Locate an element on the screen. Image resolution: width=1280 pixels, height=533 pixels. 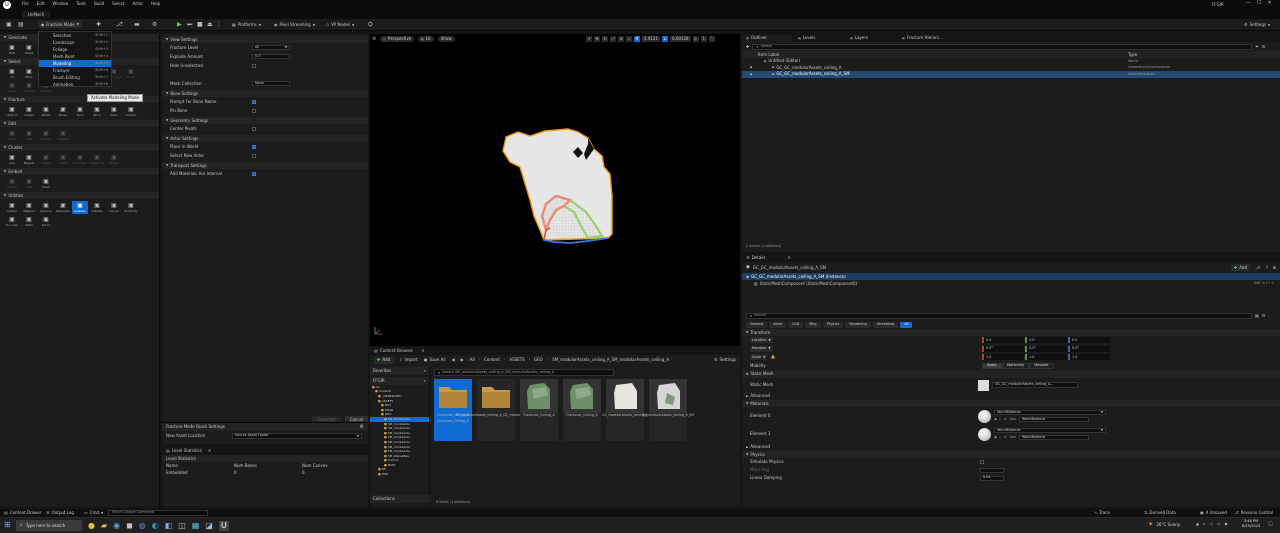
tool-validate: ▣ Validate is located at coordinates (63, 135).